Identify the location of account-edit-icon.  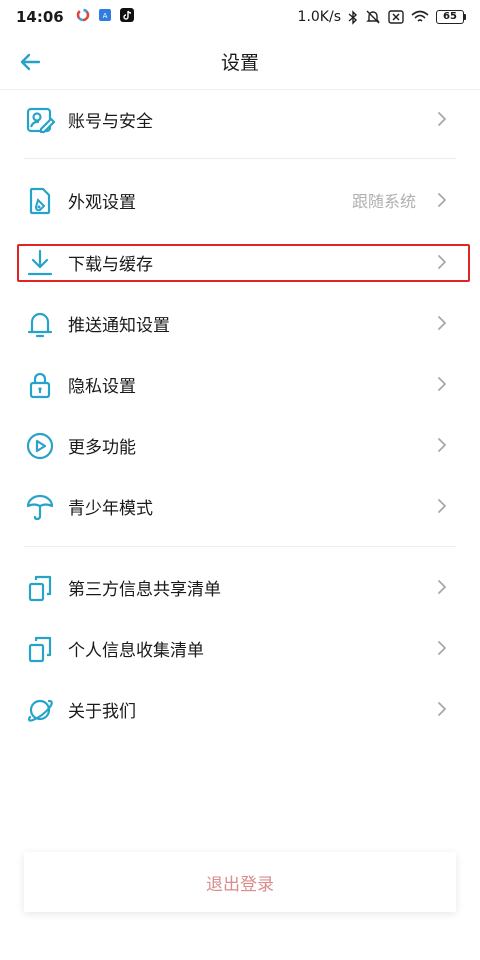
(40, 120).